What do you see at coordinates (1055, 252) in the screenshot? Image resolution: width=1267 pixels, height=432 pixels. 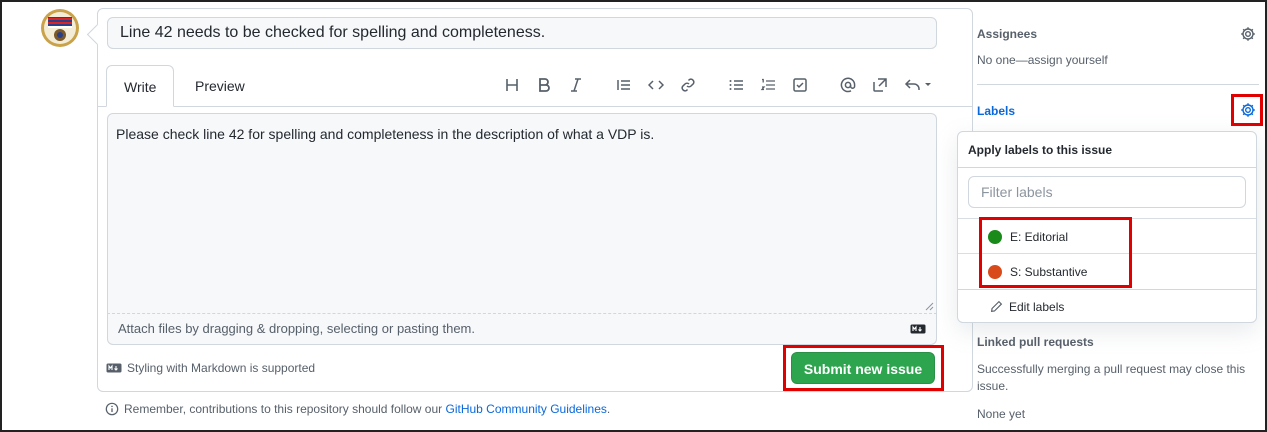 I see `labels-highlight-box` at bounding box center [1055, 252].